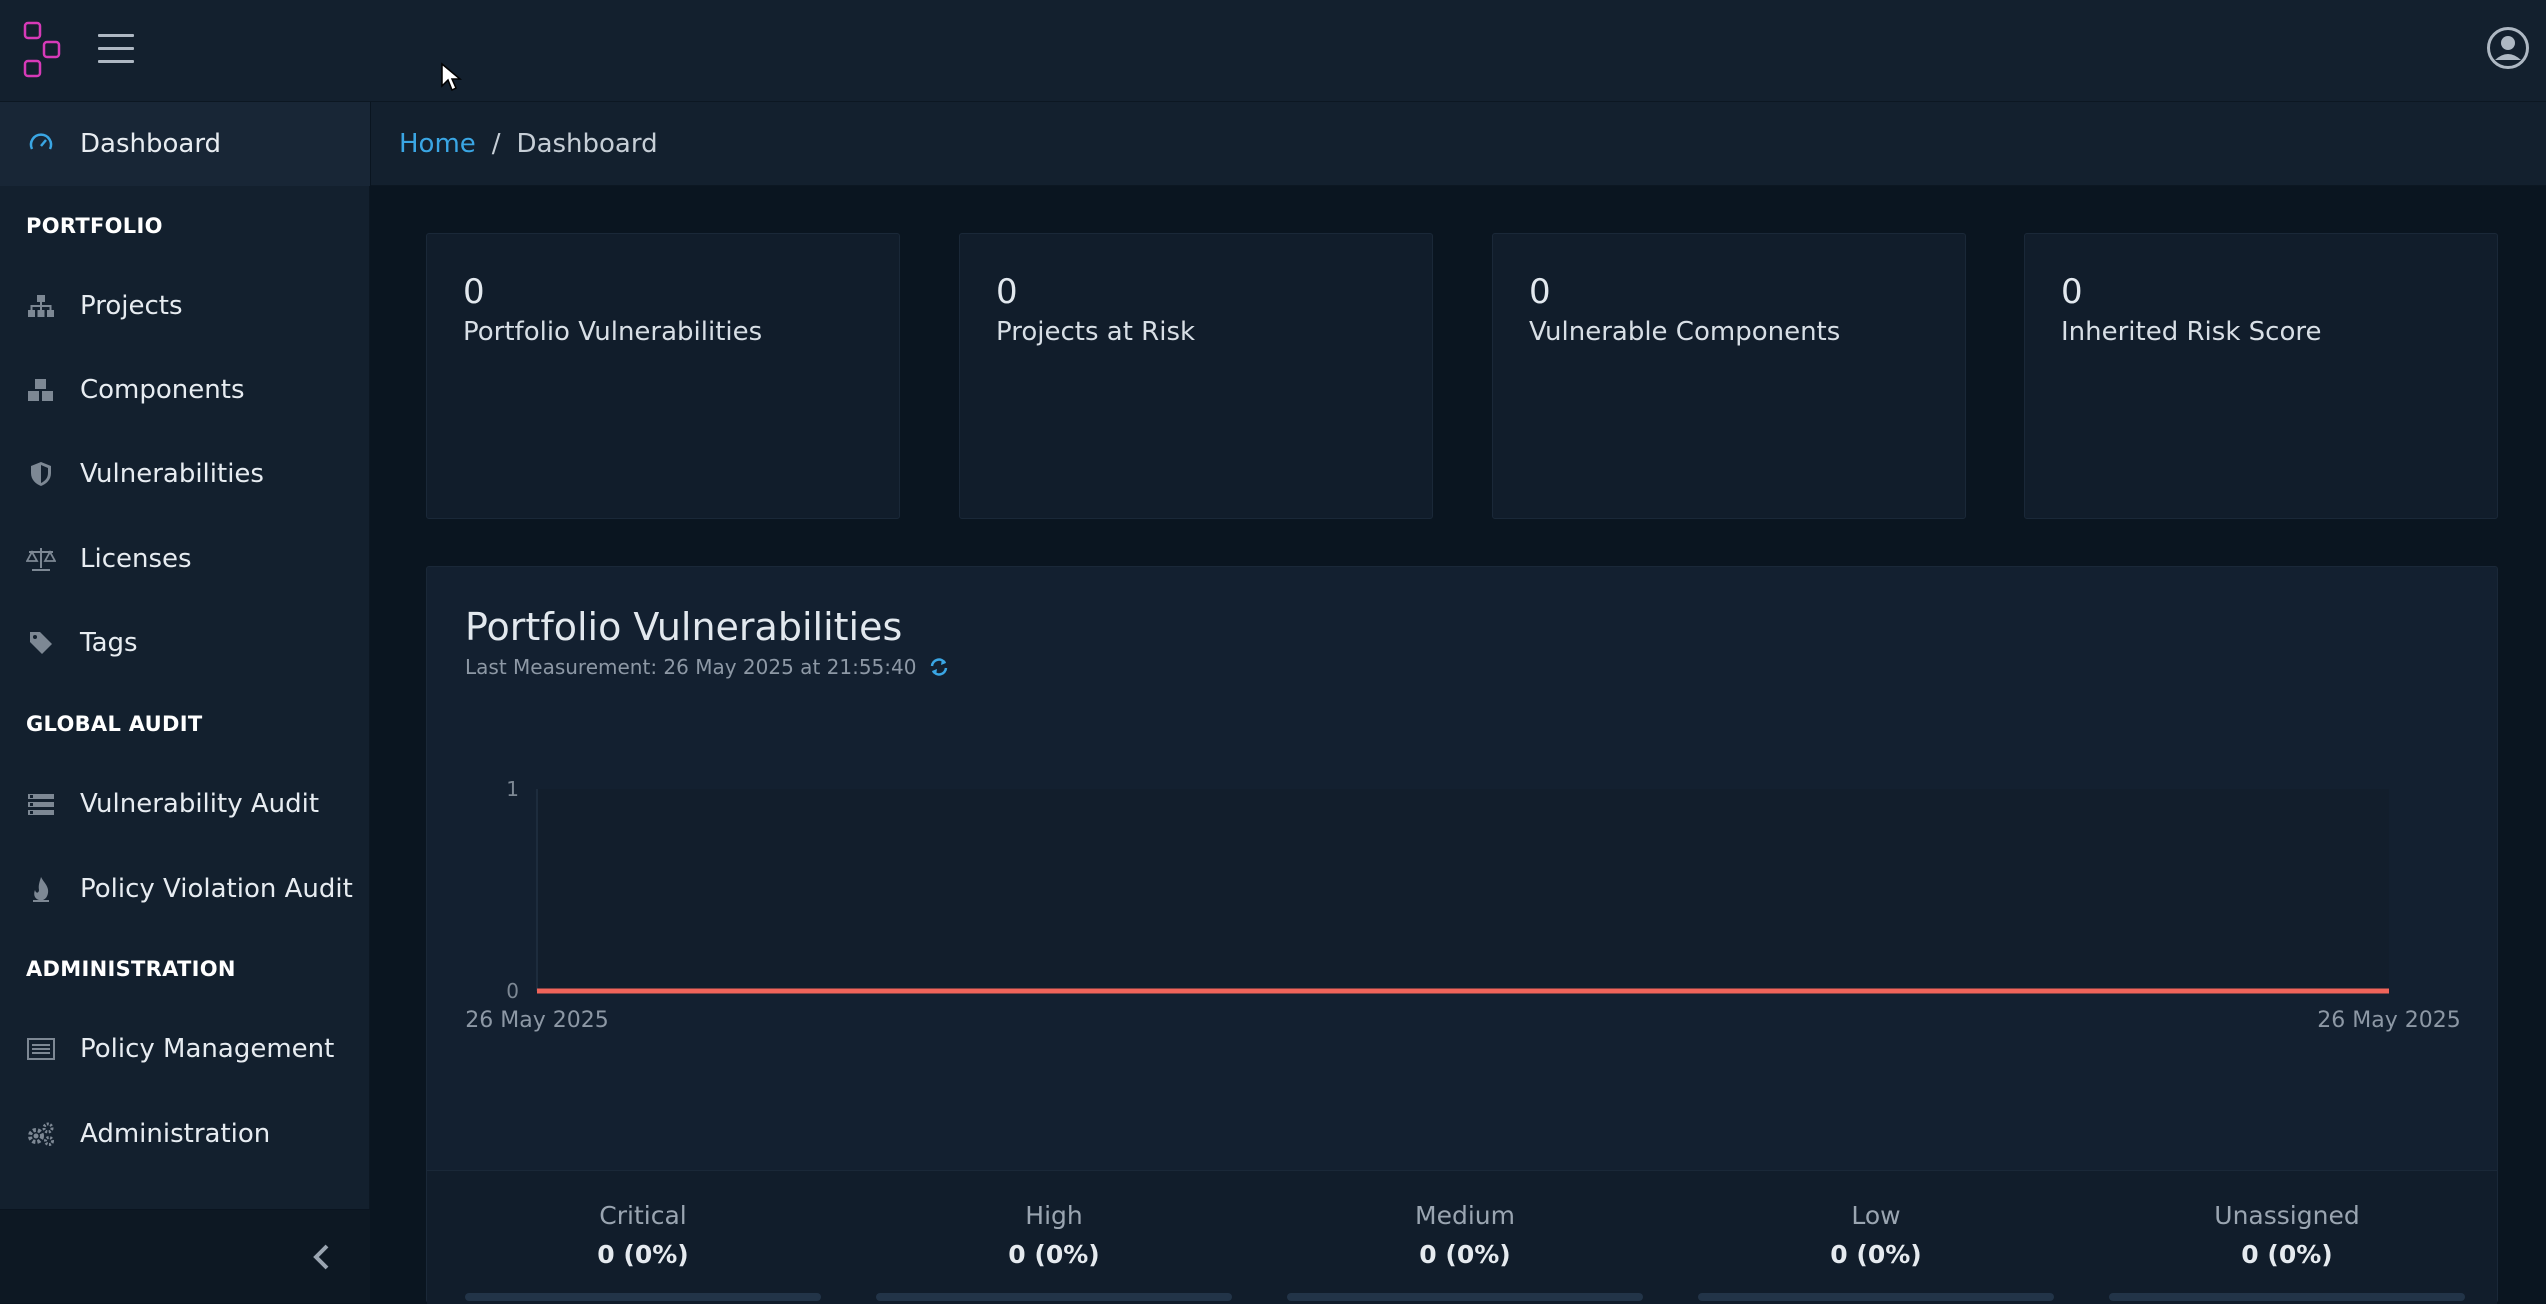 The image size is (2546, 1304). I want to click on severity-label: Low, so click(1876, 1215).